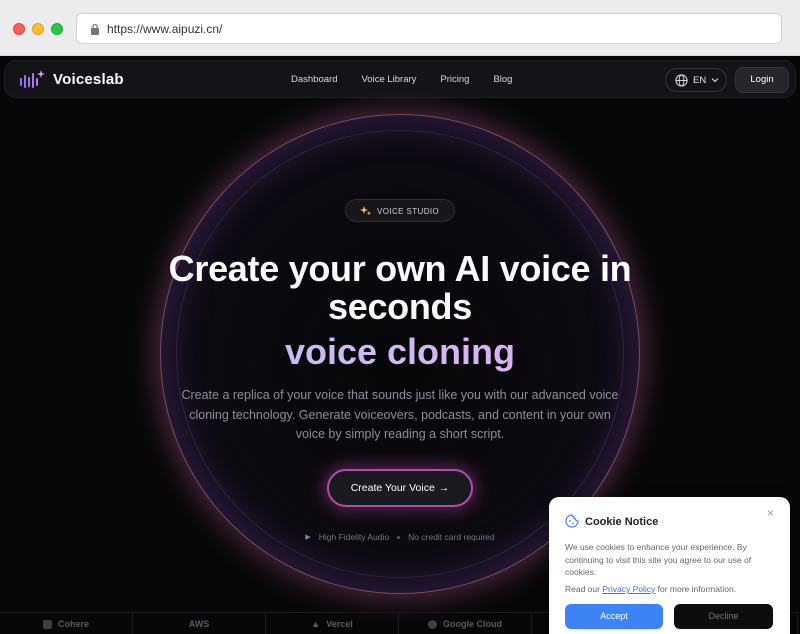 This screenshot has height=634, width=800. Describe the element at coordinates (308, 537) in the screenshot. I see `play-icon: ▶` at that location.